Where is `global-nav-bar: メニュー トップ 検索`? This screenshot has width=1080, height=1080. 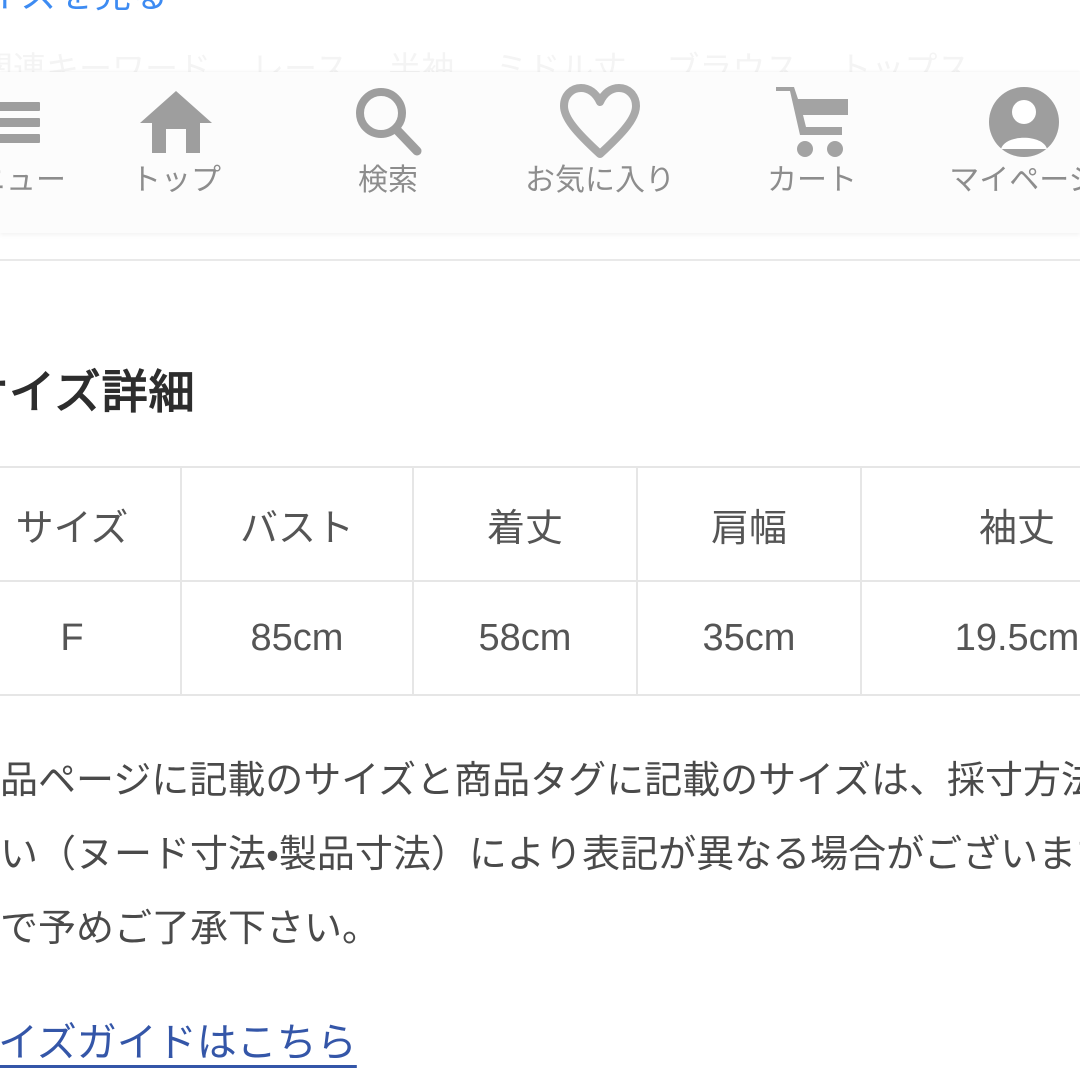
global-nav-bar: メニュー トップ 検索 is located at coordinates (540, 152).